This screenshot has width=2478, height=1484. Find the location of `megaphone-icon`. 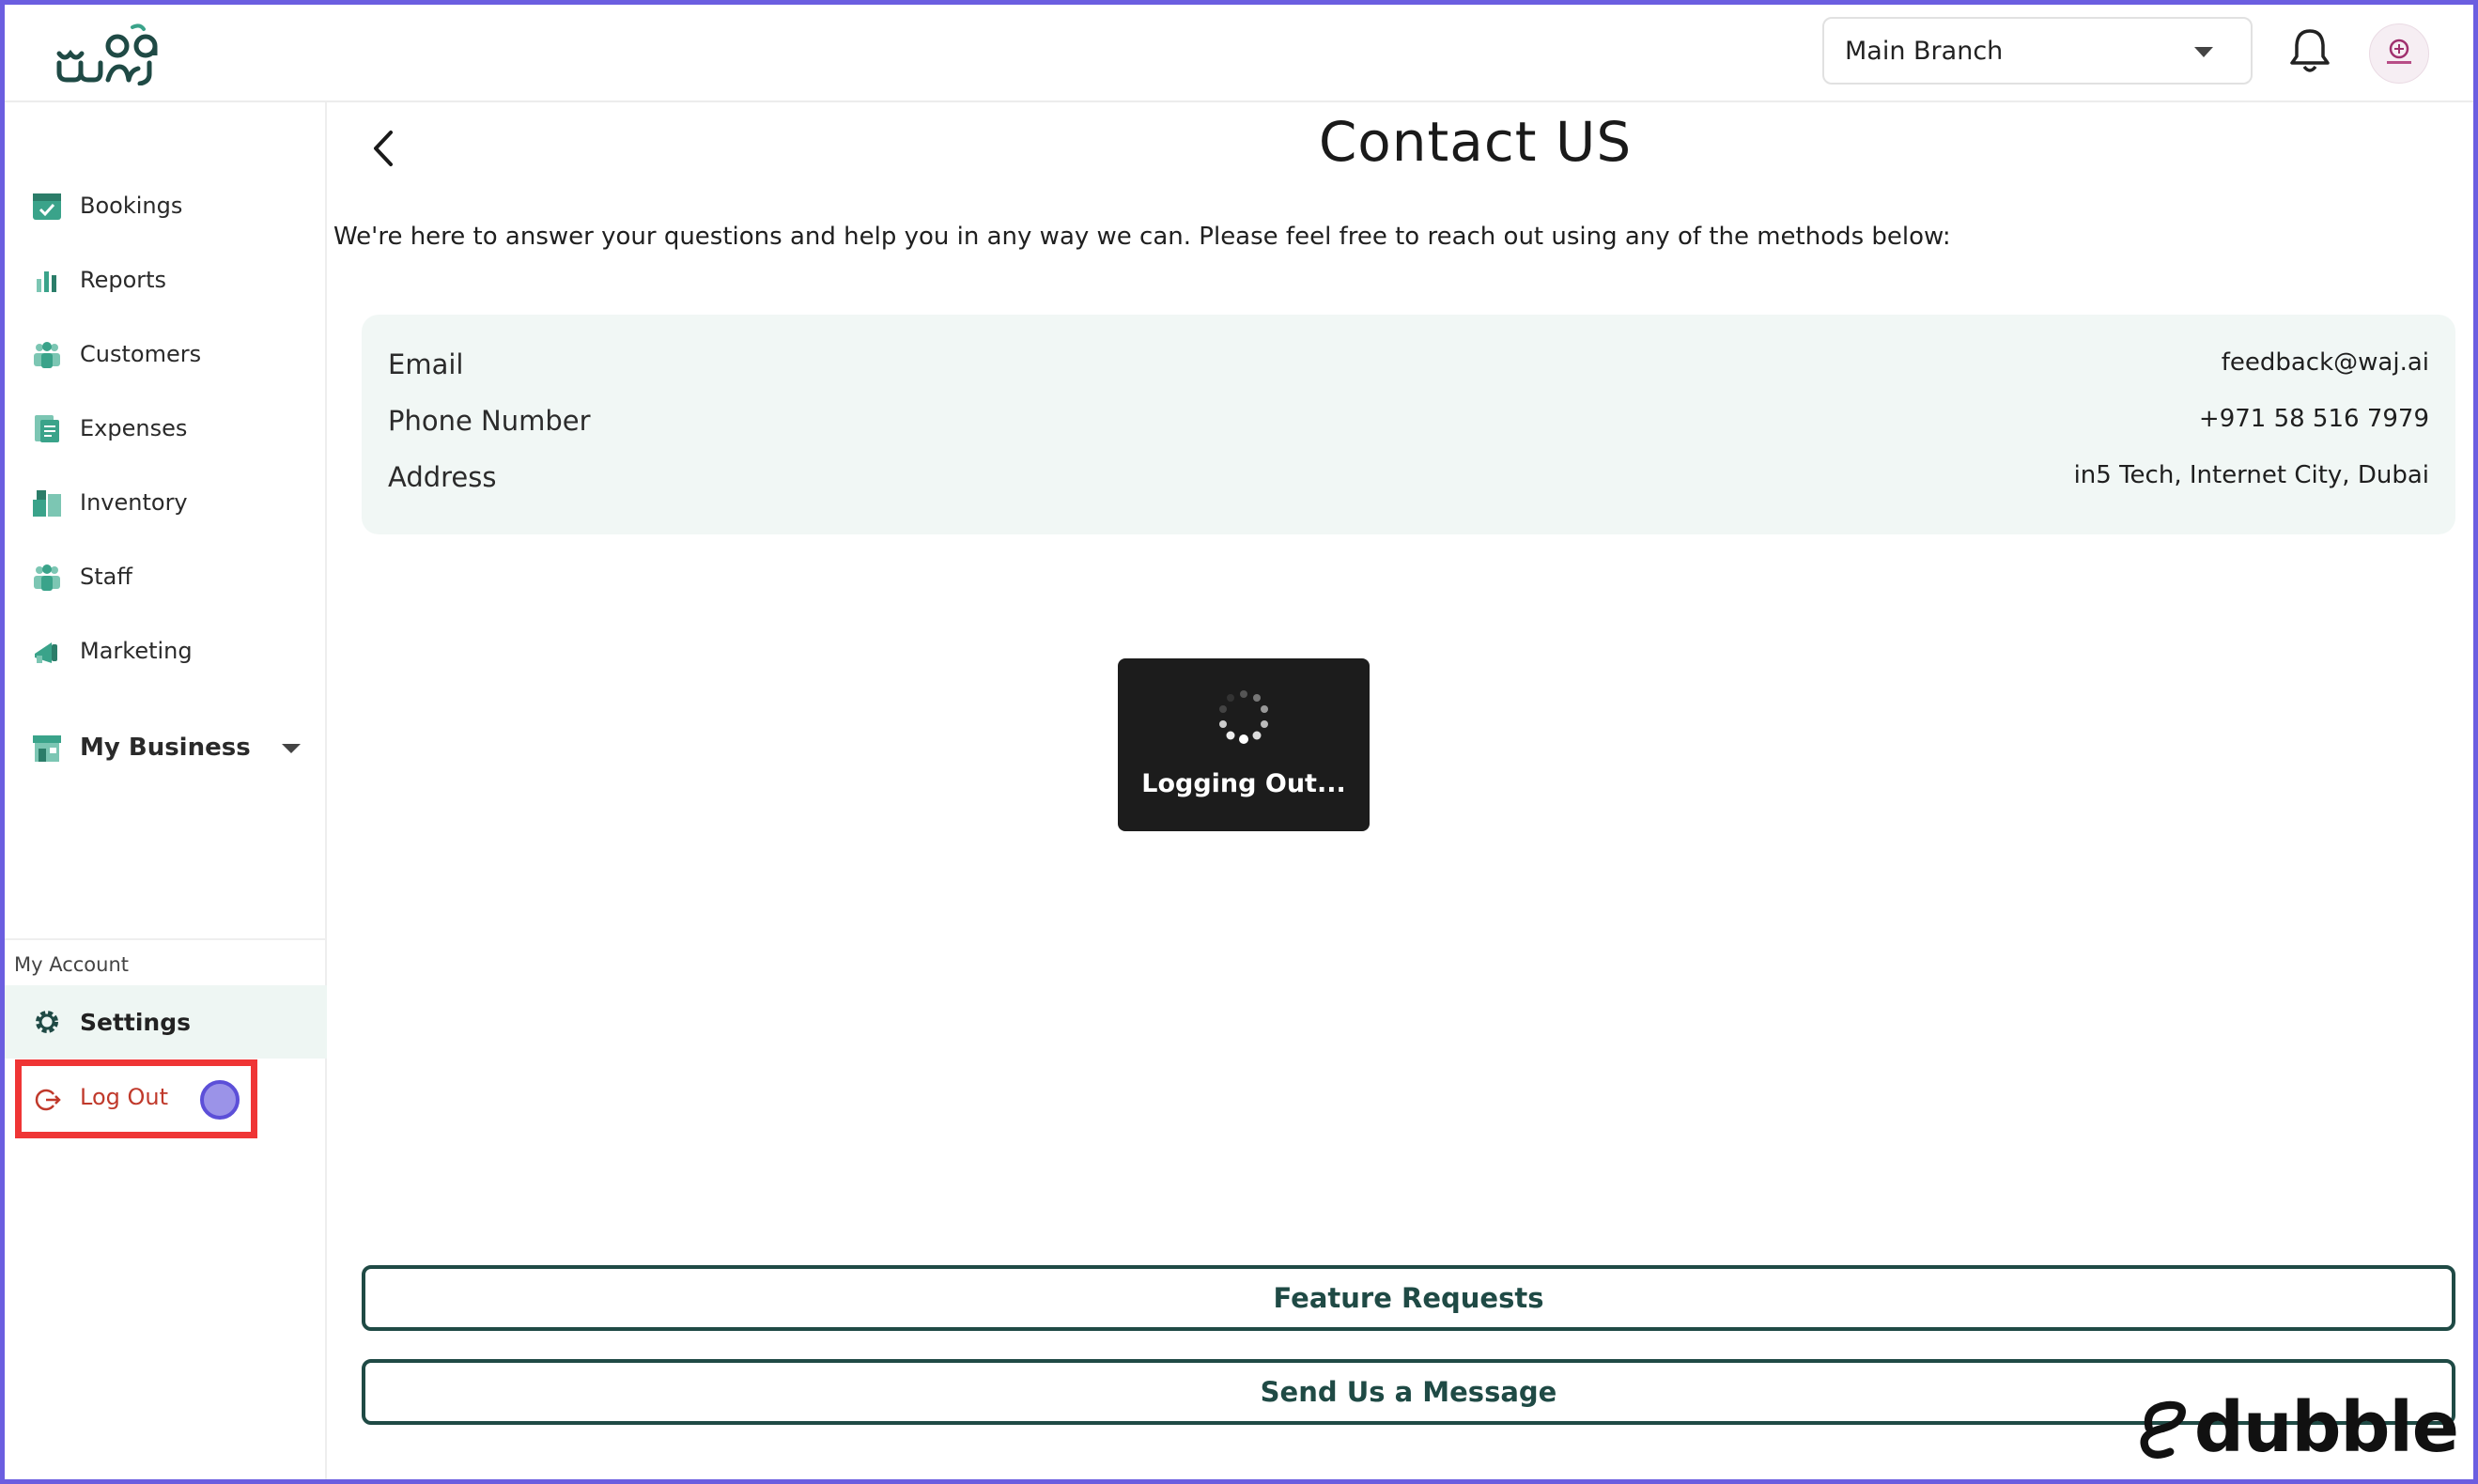

megaphone-icon is located at coordinates (46, 652).